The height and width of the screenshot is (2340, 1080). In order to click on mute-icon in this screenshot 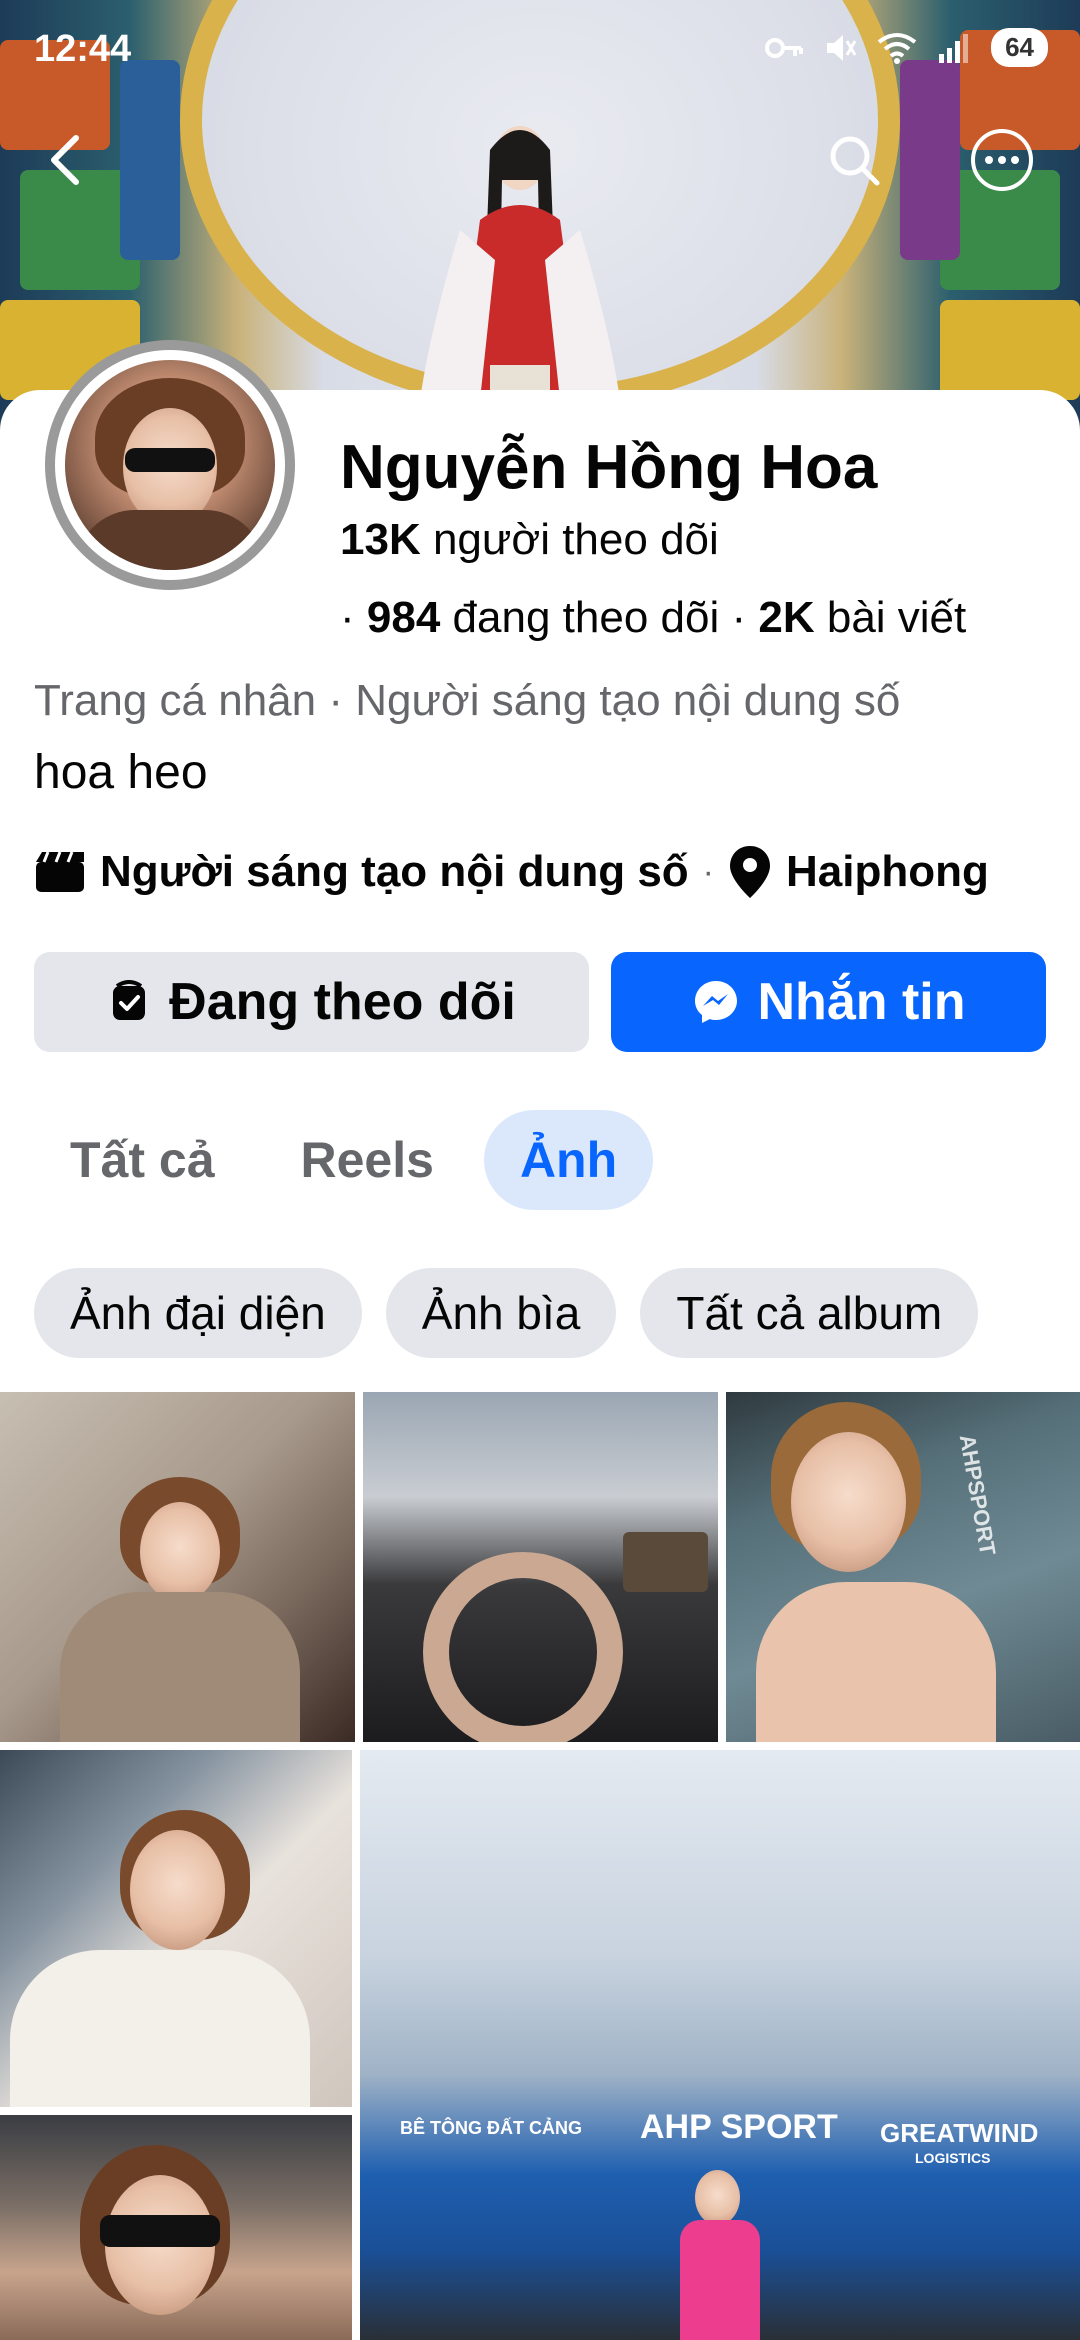, I will do `click(842, 47)`.